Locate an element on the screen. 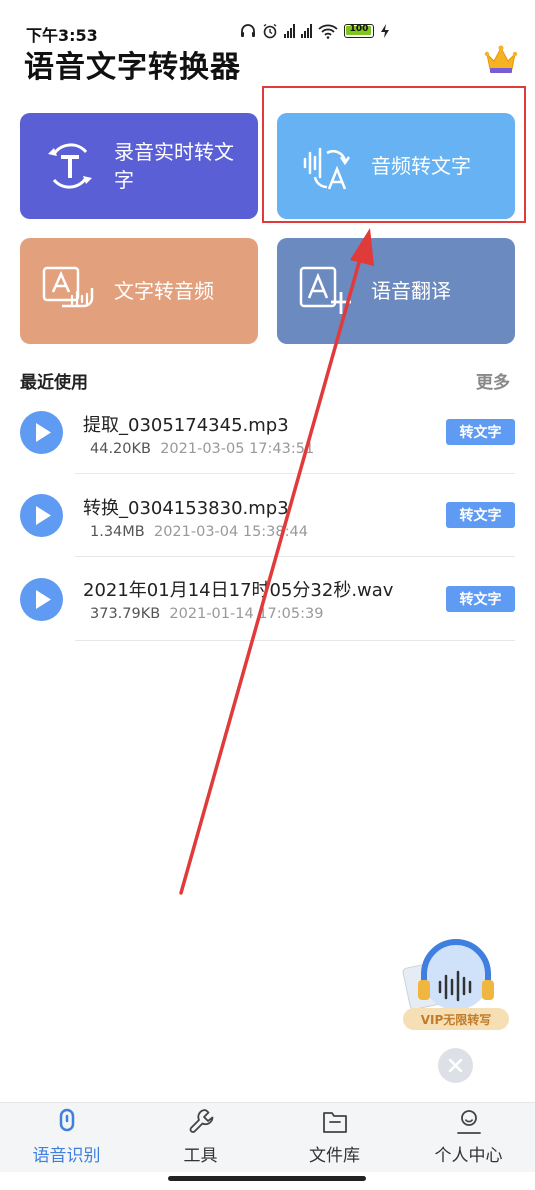 This screenshot has height=1190, width=535. nav-label: 文件库 is located at coordinates (334, 1156).